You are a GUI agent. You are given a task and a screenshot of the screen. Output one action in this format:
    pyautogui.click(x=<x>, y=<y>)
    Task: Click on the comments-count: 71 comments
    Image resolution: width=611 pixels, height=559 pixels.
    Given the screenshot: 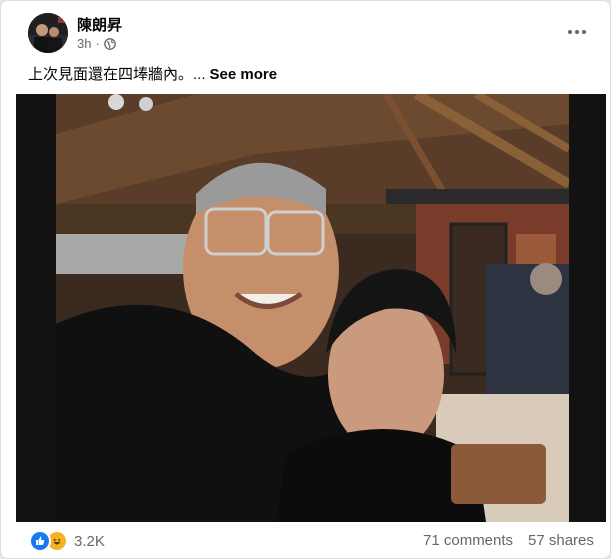 What is the action you would take?
    pyautogui.click(x=468, y=540)
    